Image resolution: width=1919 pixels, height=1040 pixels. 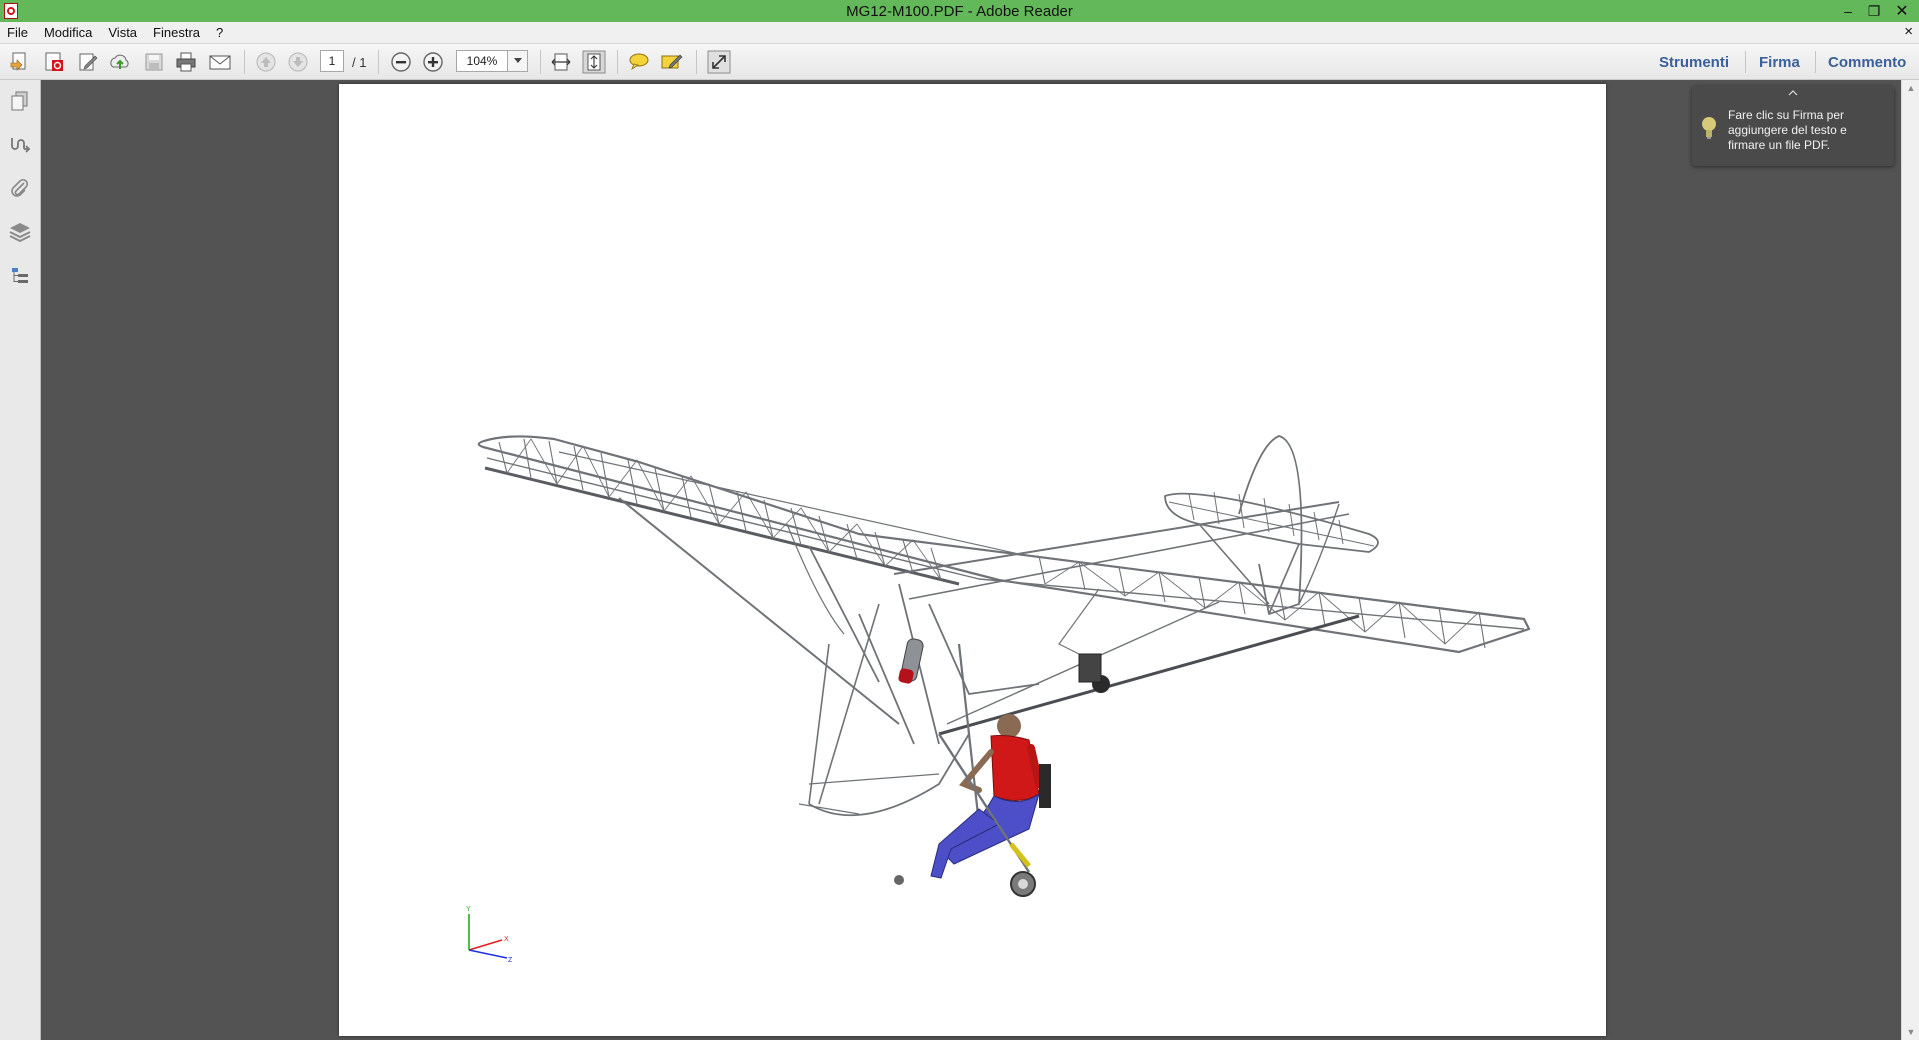 I want to click on upload-icon, so click(x=120, y=62).